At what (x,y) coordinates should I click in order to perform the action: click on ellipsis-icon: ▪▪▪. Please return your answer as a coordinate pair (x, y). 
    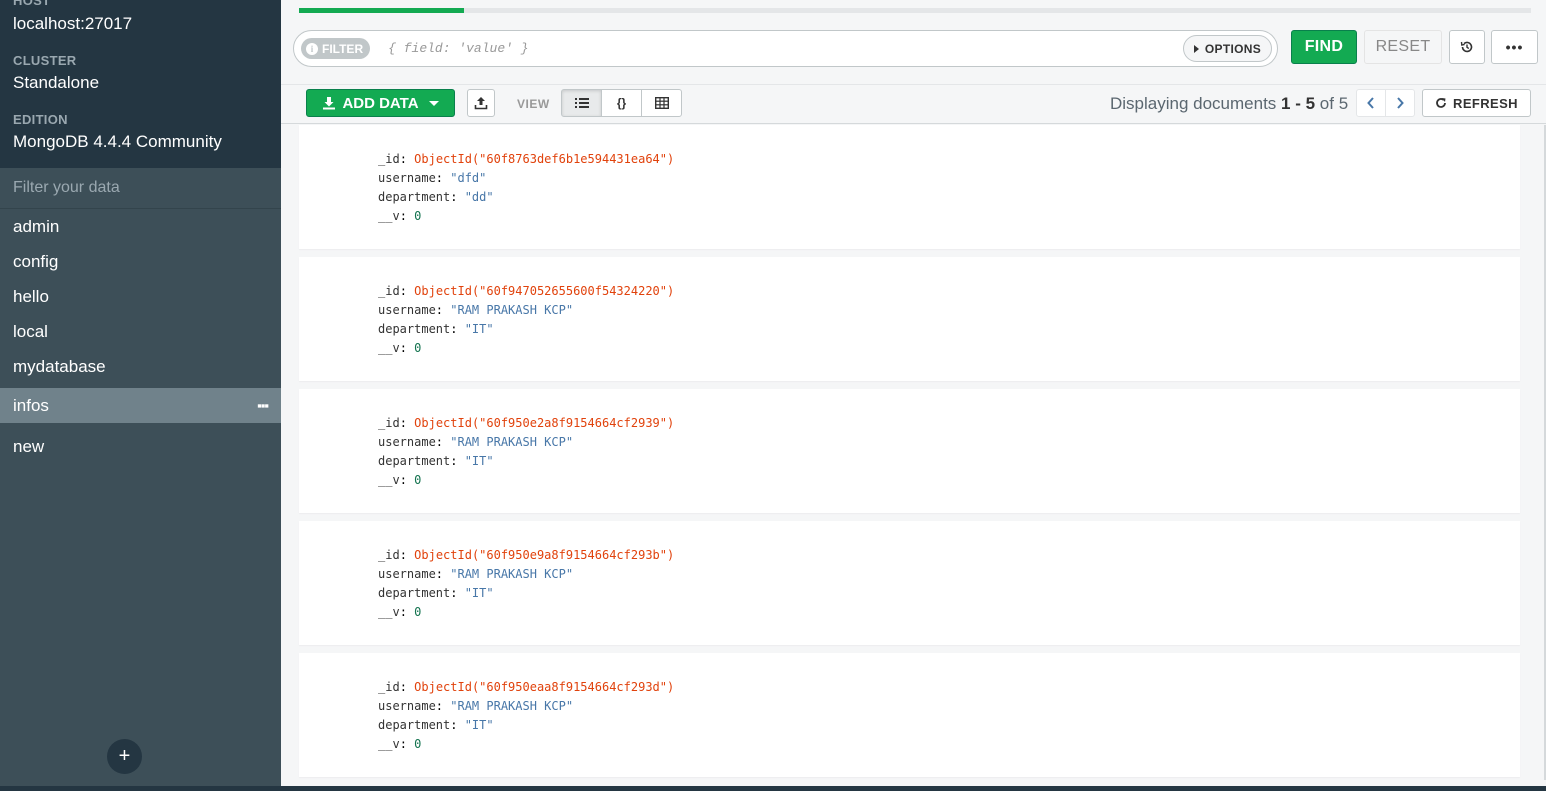
    Looking at the image, I should click on (263, 405).